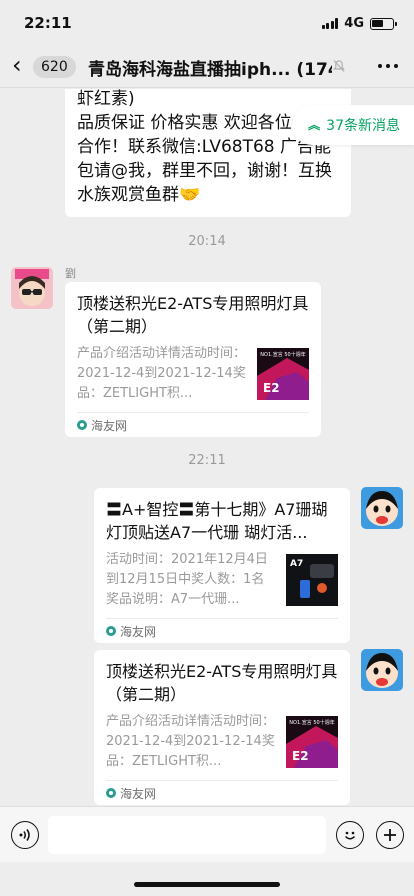  I want to click on status-indicators: 4G, so click(359, 23).